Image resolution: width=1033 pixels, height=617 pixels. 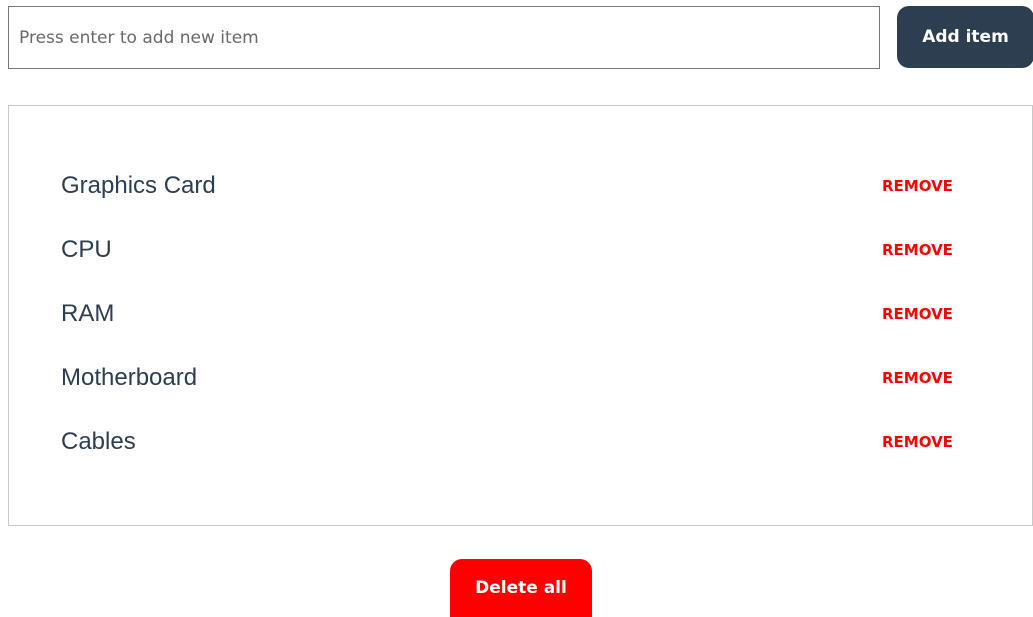 What do you see at coordinates (138, 185) in the screenshot?
I see `item-name: Graphics Card` at bounding box center [138, 185].